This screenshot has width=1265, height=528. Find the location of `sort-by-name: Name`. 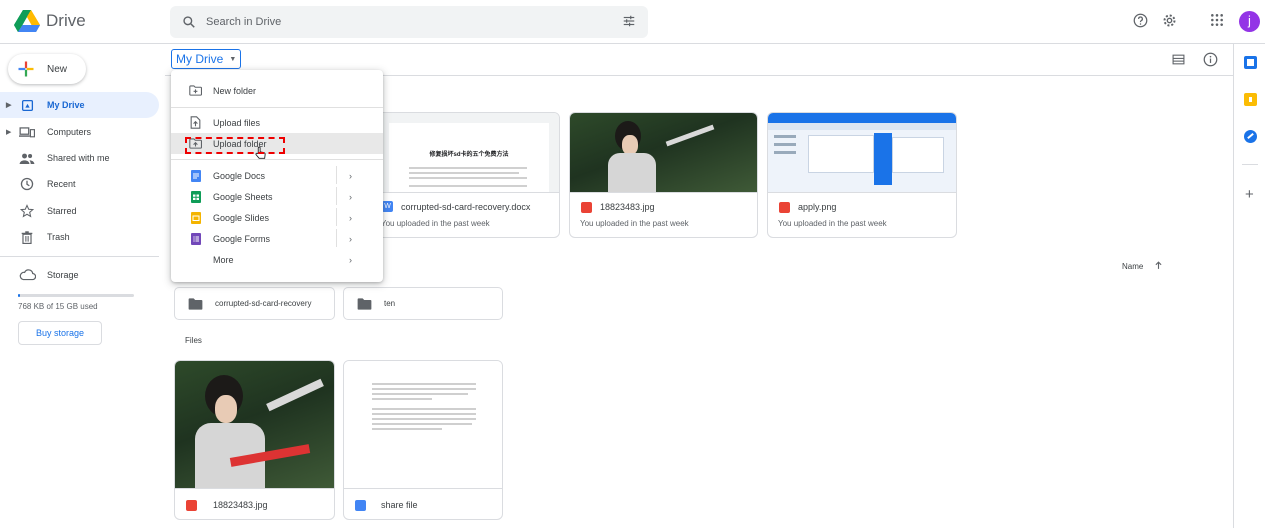

sort-by-name: Name is located at coordinates (1142, 266).